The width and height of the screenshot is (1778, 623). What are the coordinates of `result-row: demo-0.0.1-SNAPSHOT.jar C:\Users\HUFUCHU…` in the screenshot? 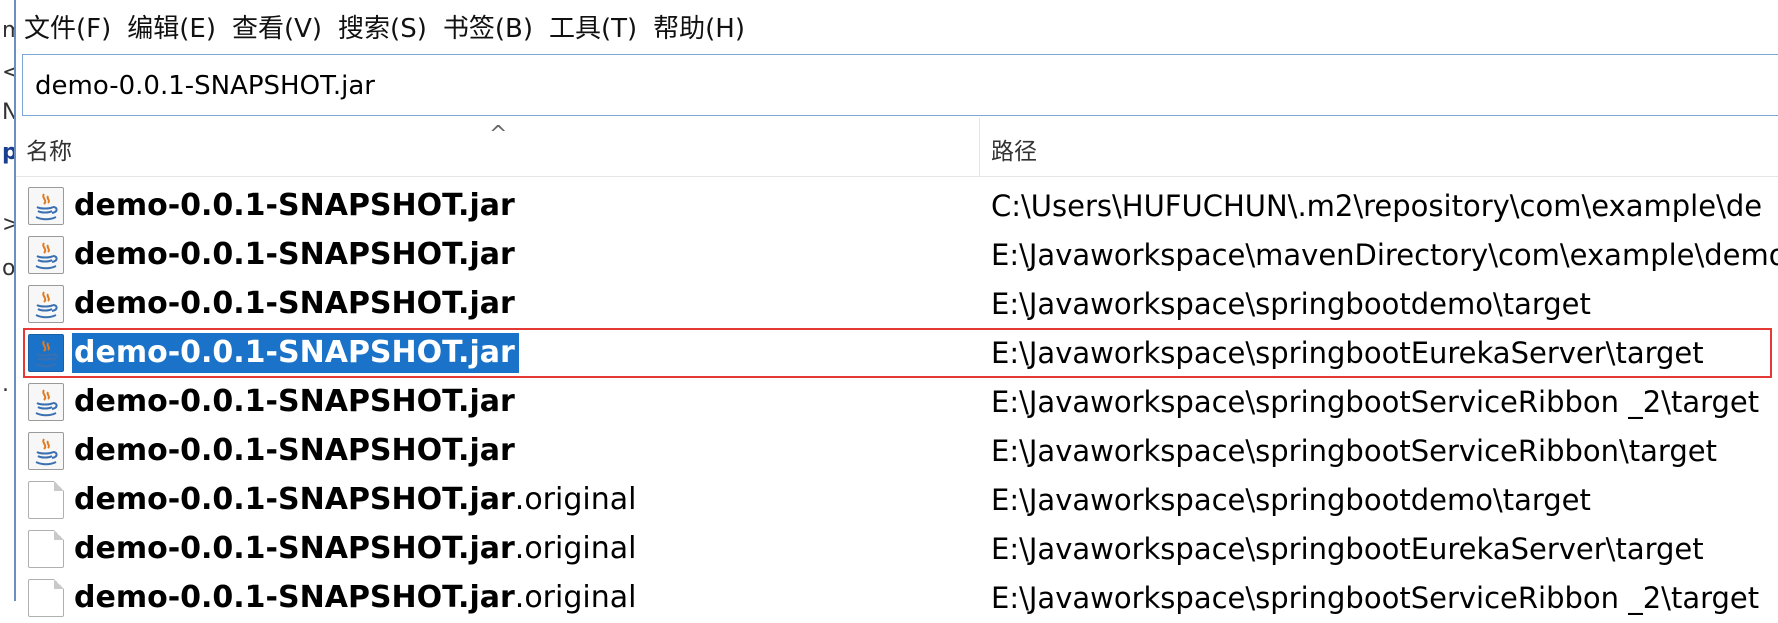 It's located at (897, 206).